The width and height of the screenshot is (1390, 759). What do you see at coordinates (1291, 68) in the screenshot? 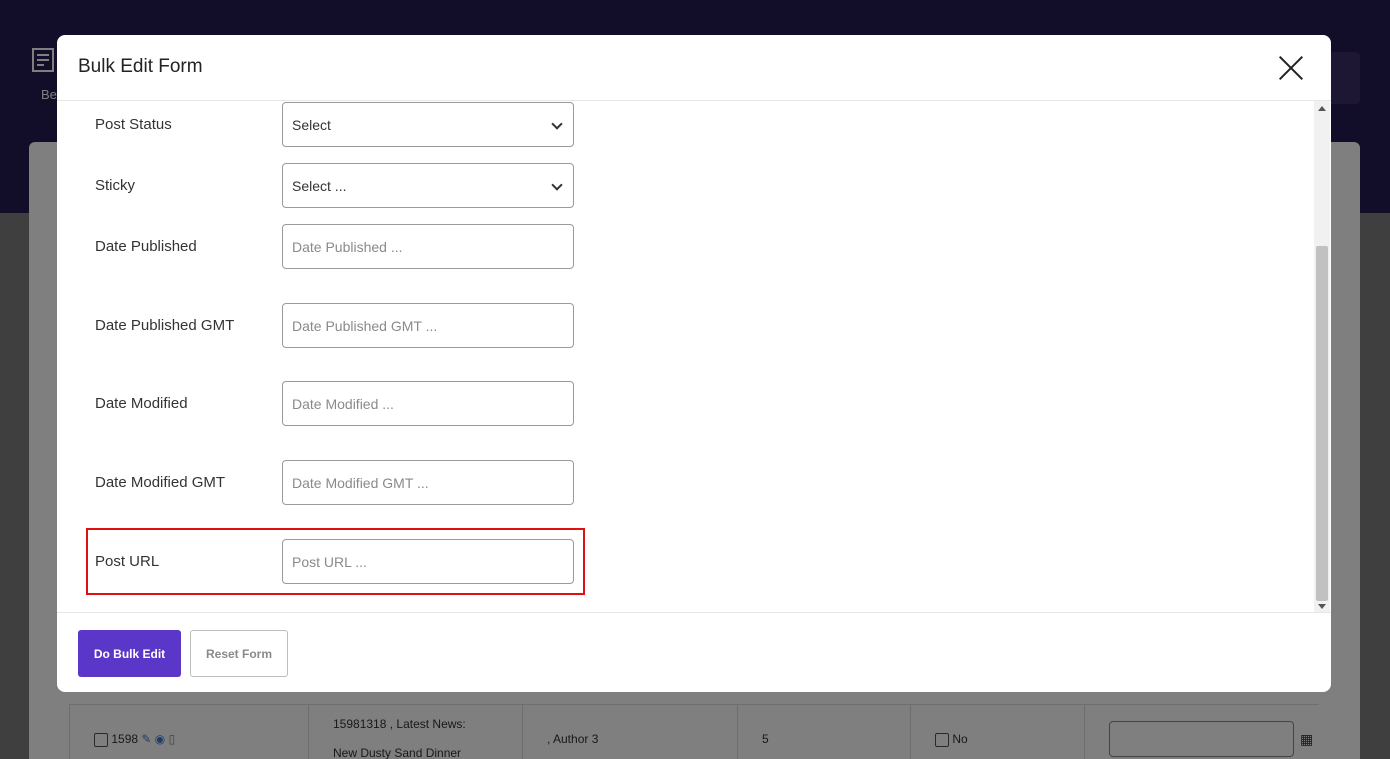
I see `close-icon` at bounding box center [1291, 68].